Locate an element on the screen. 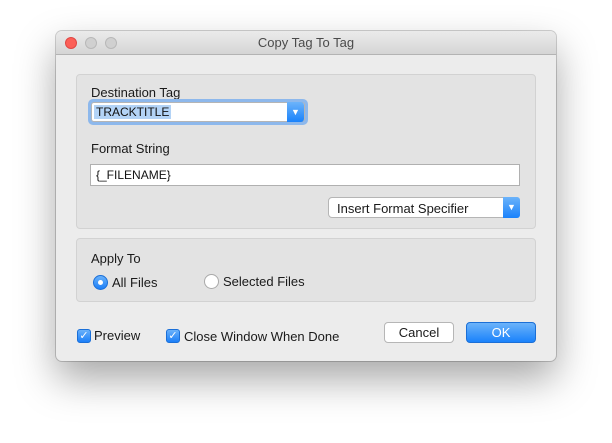 This screenshot has height=443, width=612. window-title: Copy Tag To Tag is located at coordinates (306, 42).